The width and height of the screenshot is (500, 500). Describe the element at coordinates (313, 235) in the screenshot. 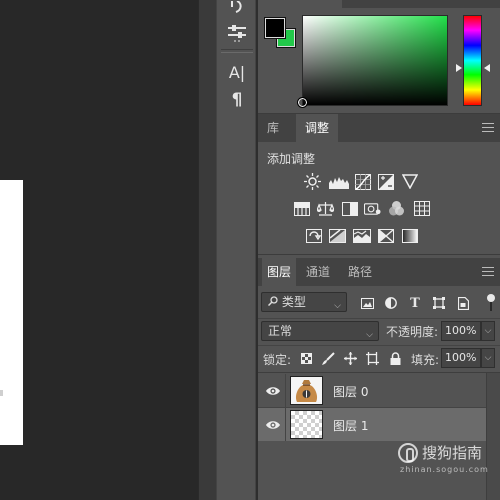

I see `invert-icon` at that location.